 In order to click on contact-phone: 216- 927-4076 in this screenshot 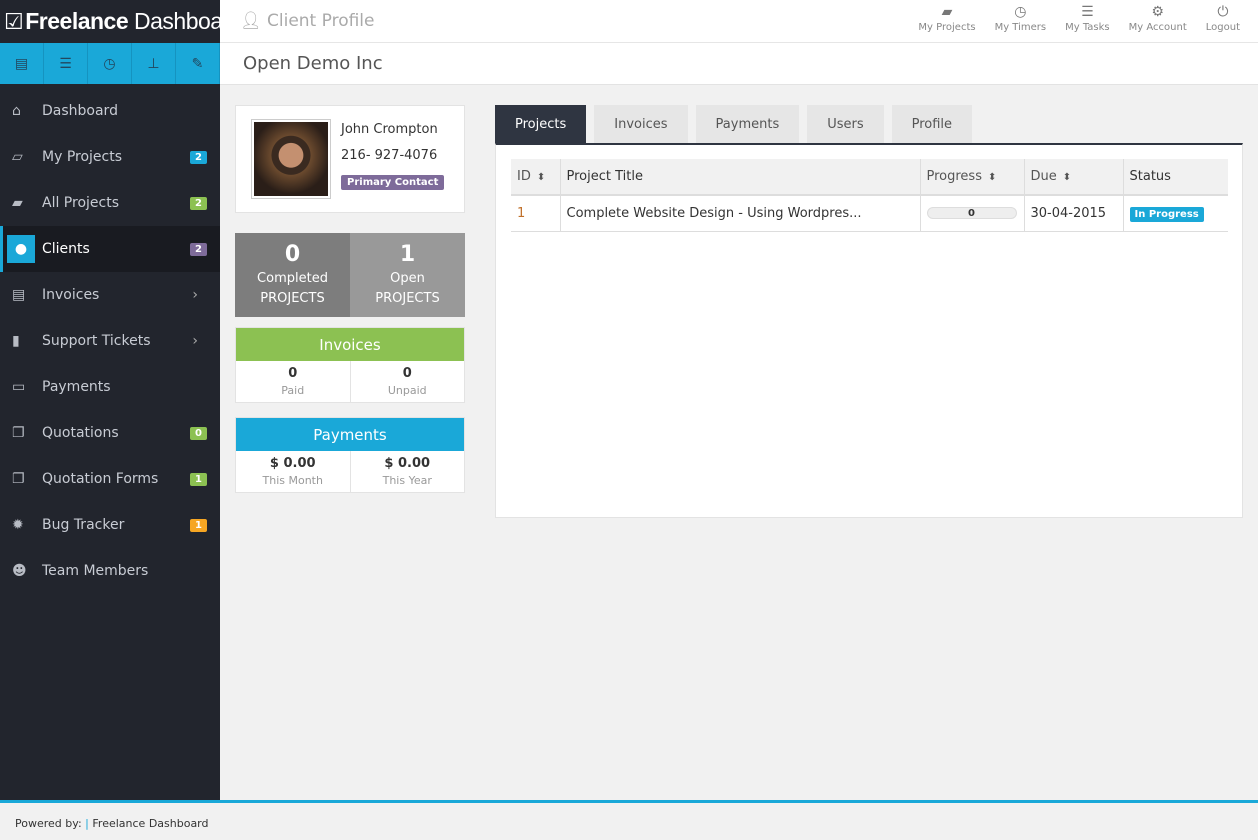, I will do `click(389, 155)`.